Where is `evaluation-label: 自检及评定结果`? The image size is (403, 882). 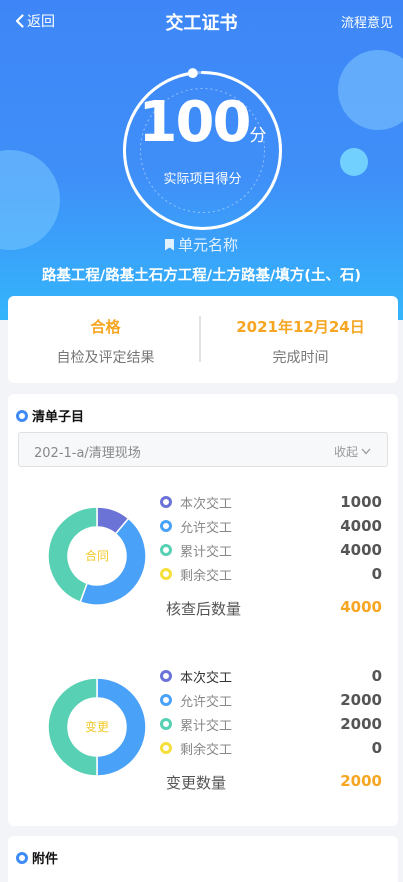
evaluation-label: 自检及评定结果 is located at coordinates (105, 358).